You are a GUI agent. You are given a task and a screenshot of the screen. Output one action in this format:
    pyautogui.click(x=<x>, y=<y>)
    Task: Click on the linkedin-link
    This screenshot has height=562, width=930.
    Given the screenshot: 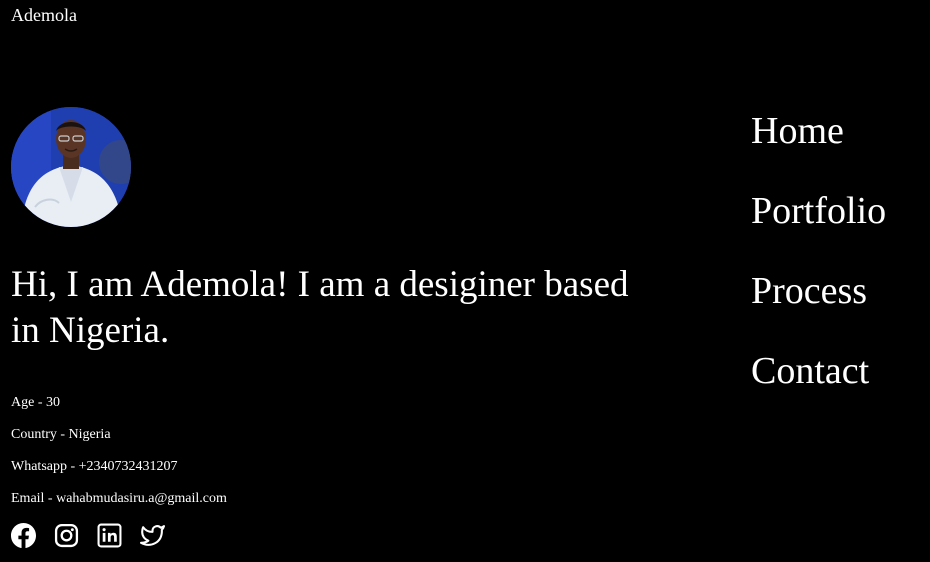 What is the action you would take?
    pyautogui.click(x=109, y=535)
    